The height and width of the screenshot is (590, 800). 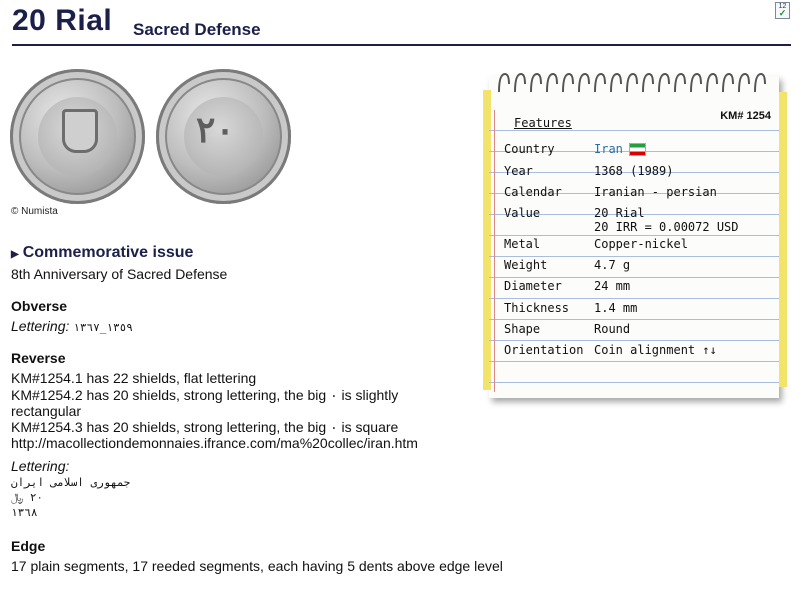 I want to click on feature-label: Value, so click(x=522, y=213).